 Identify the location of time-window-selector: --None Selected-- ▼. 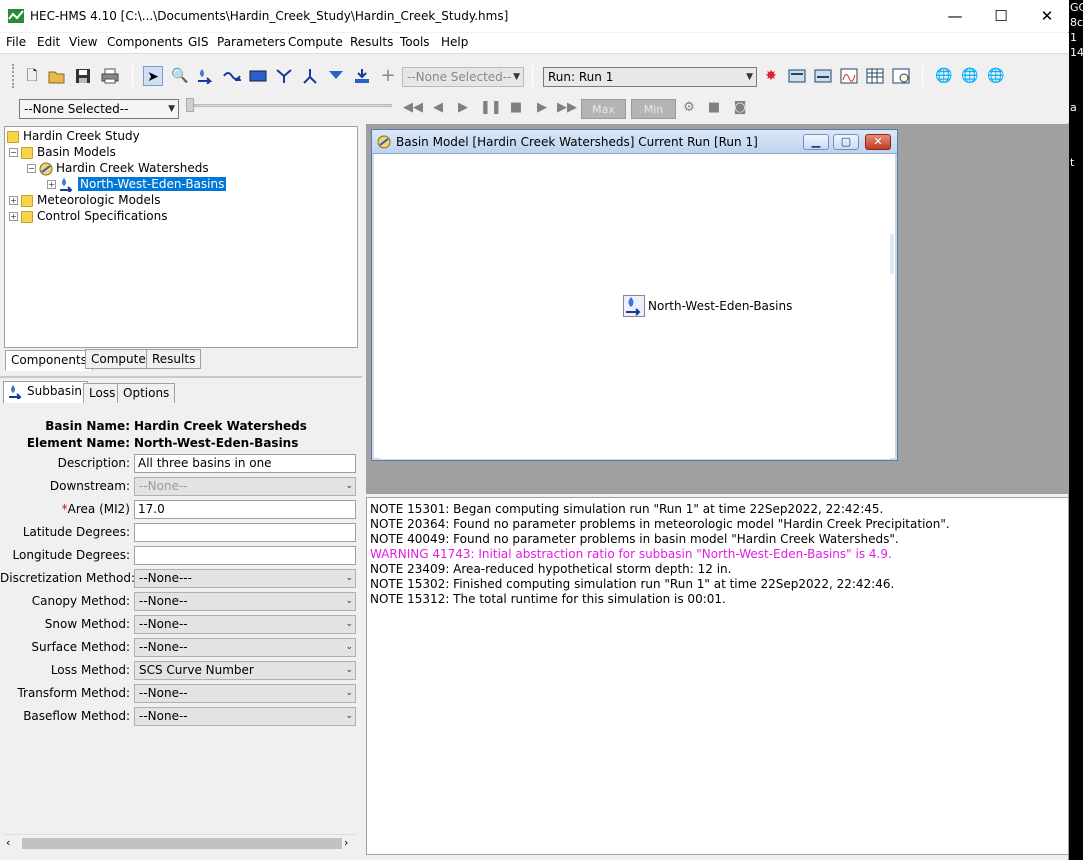
(99, 109).